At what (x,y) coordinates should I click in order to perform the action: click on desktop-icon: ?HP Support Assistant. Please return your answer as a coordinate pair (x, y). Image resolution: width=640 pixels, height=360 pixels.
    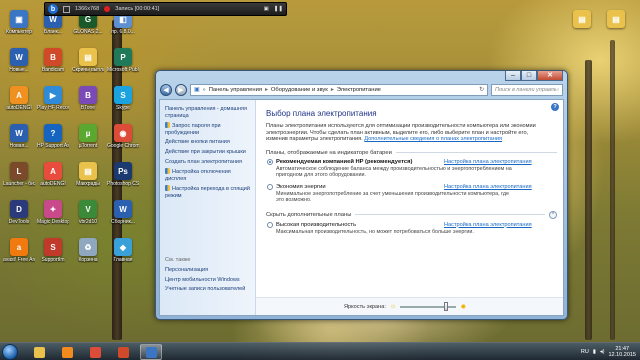
    Looking at the image, I should click on (53, 143).